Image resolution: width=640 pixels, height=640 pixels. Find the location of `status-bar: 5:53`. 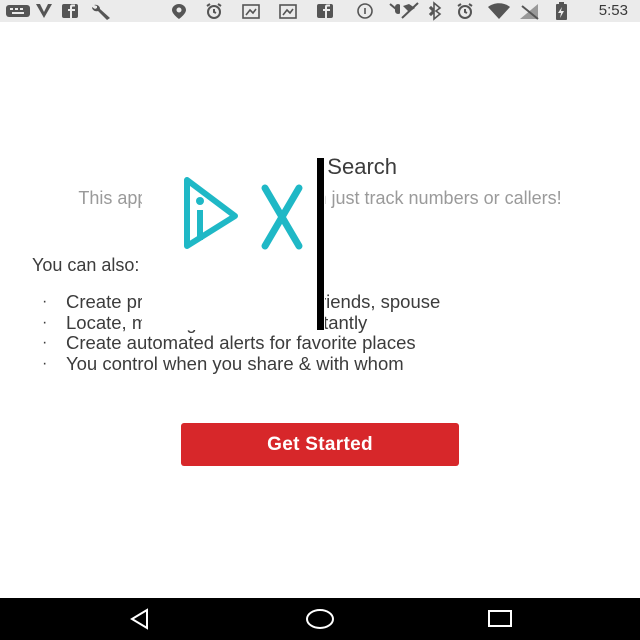

status-bar: 5:53 is located at coordinates (320, 11).